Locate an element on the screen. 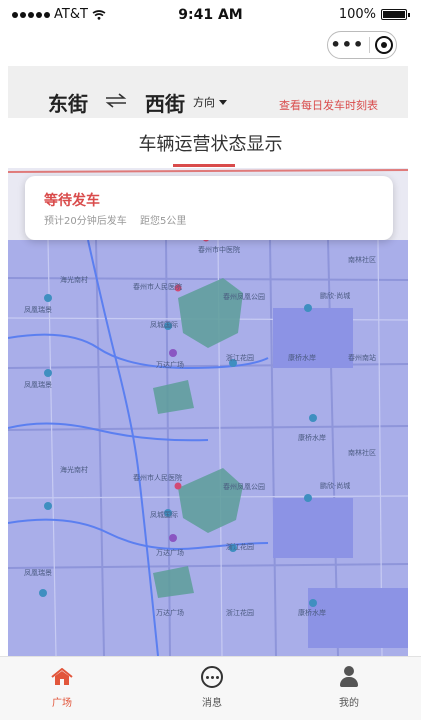 This screenshot has height=720, width=421. more-dots-icon: ••• is located at coordinates (348, 45).